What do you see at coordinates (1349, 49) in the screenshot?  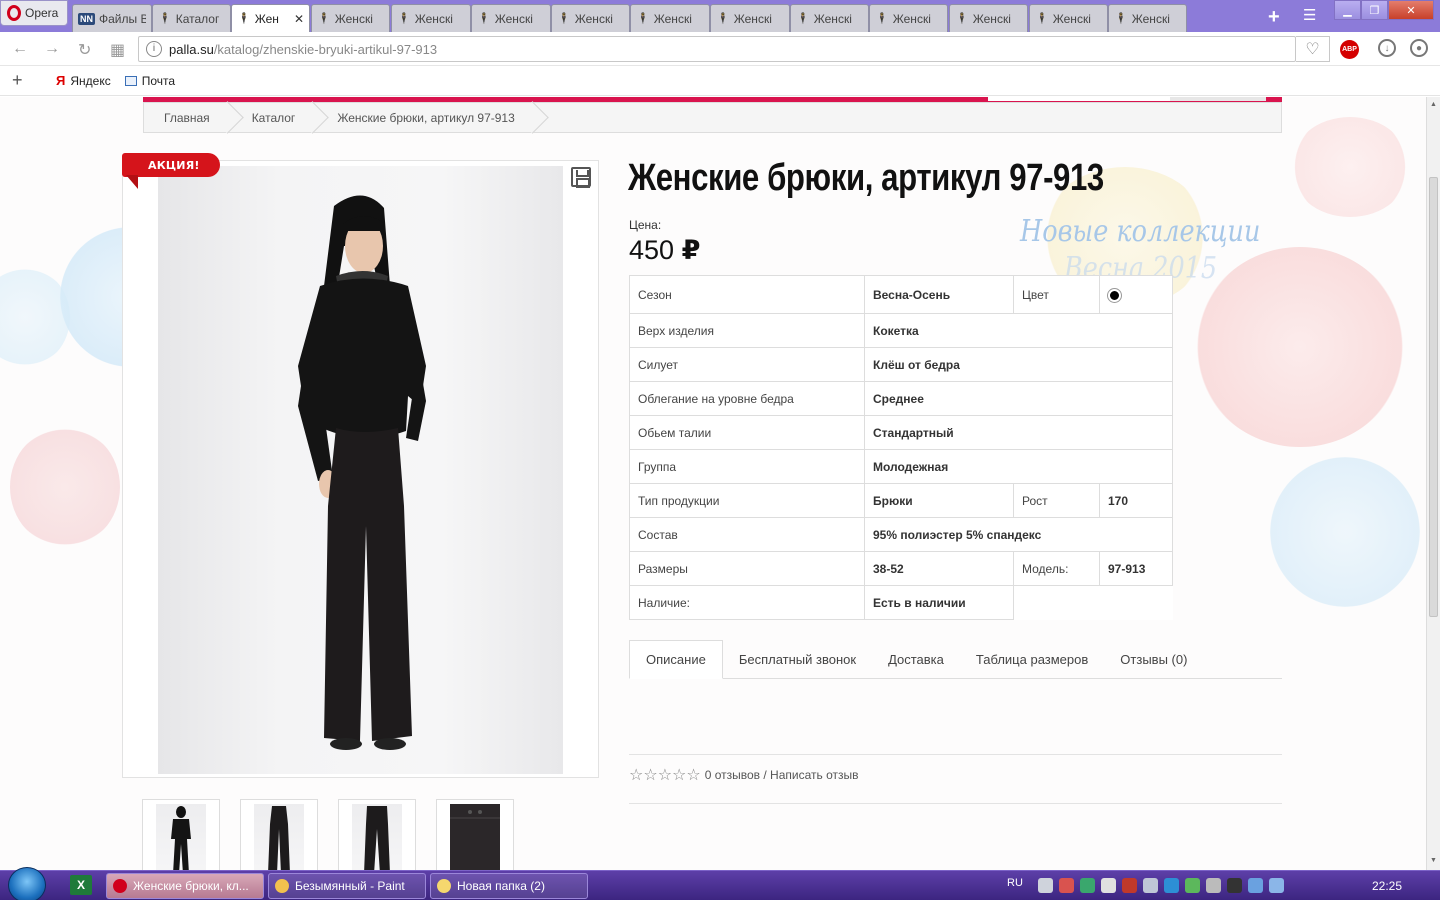 I see `adblock-icon: ABP` at bounding box center [1349, 49].